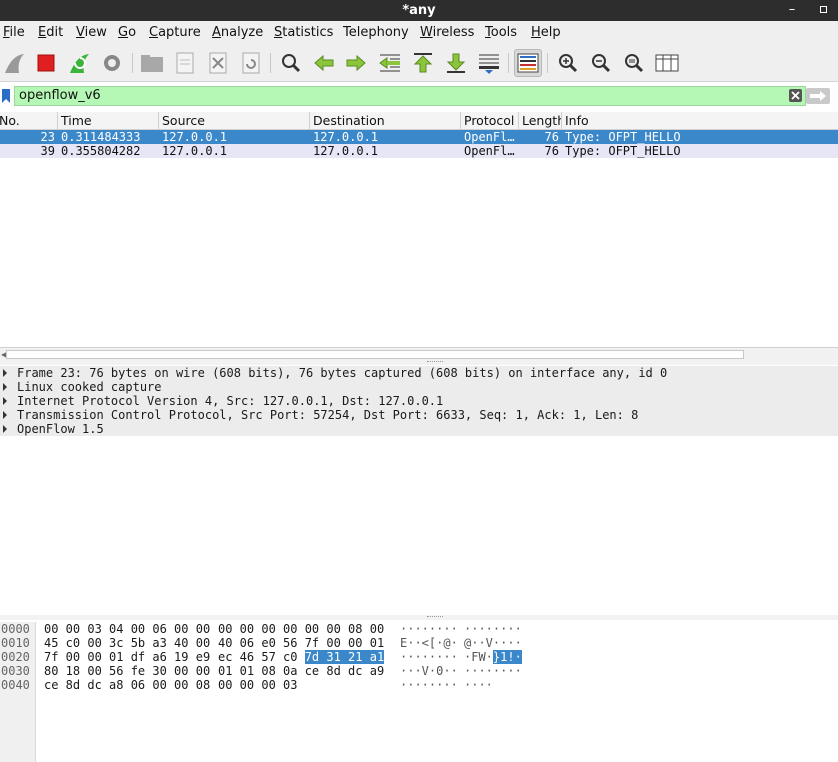  What do you see at coordinates (324, 63) in the screenshot?
I see `go-back-button` at bounding box center [324, 63].